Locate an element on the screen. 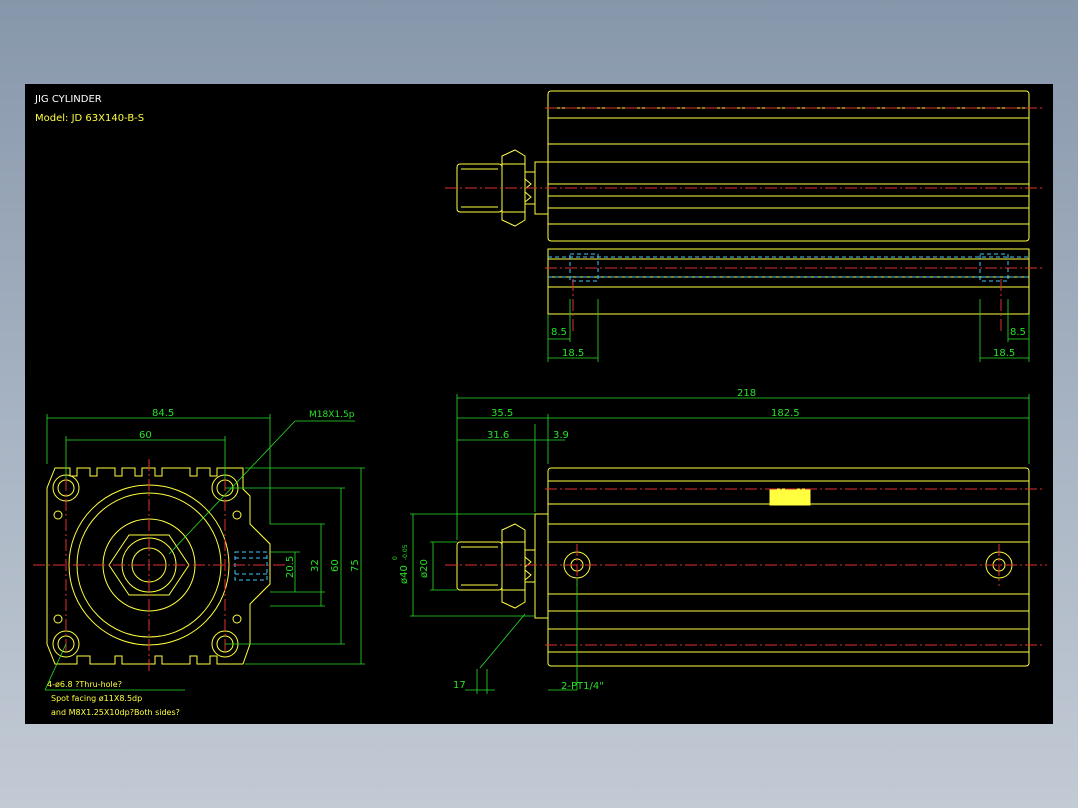 Image resolution: width=1078 pixels, height=808 pixels. front-view-centerlines is located at coordinates (159, 566).